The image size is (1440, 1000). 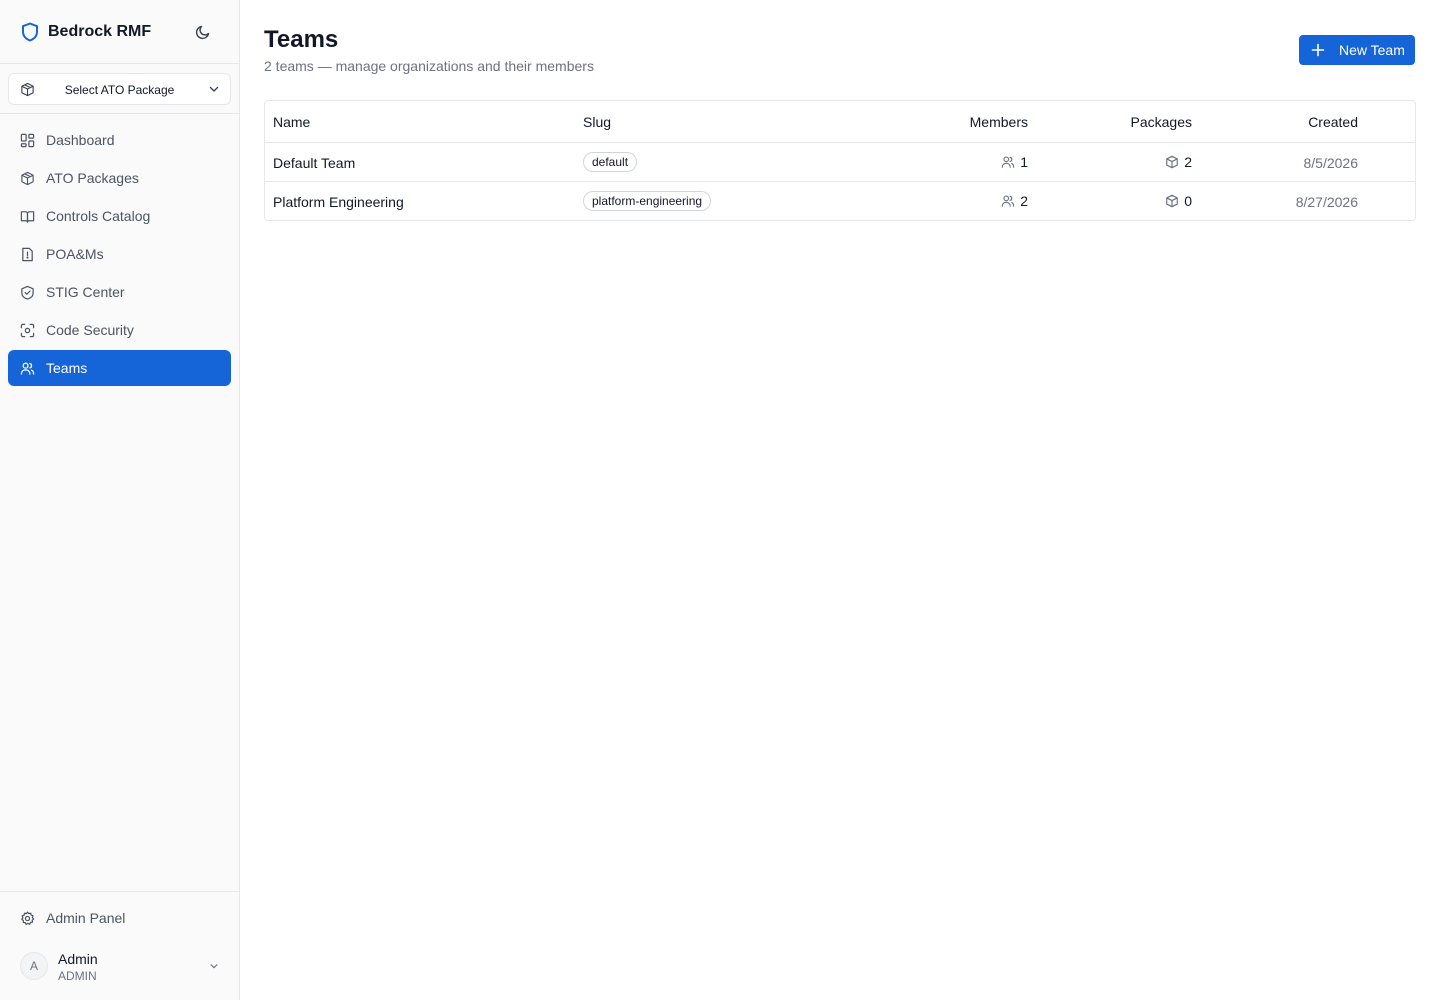 What do you see at coordinates (291, 122) in the screenshot?
I see `column-header-name: Name` at bounding box center [291, 122].